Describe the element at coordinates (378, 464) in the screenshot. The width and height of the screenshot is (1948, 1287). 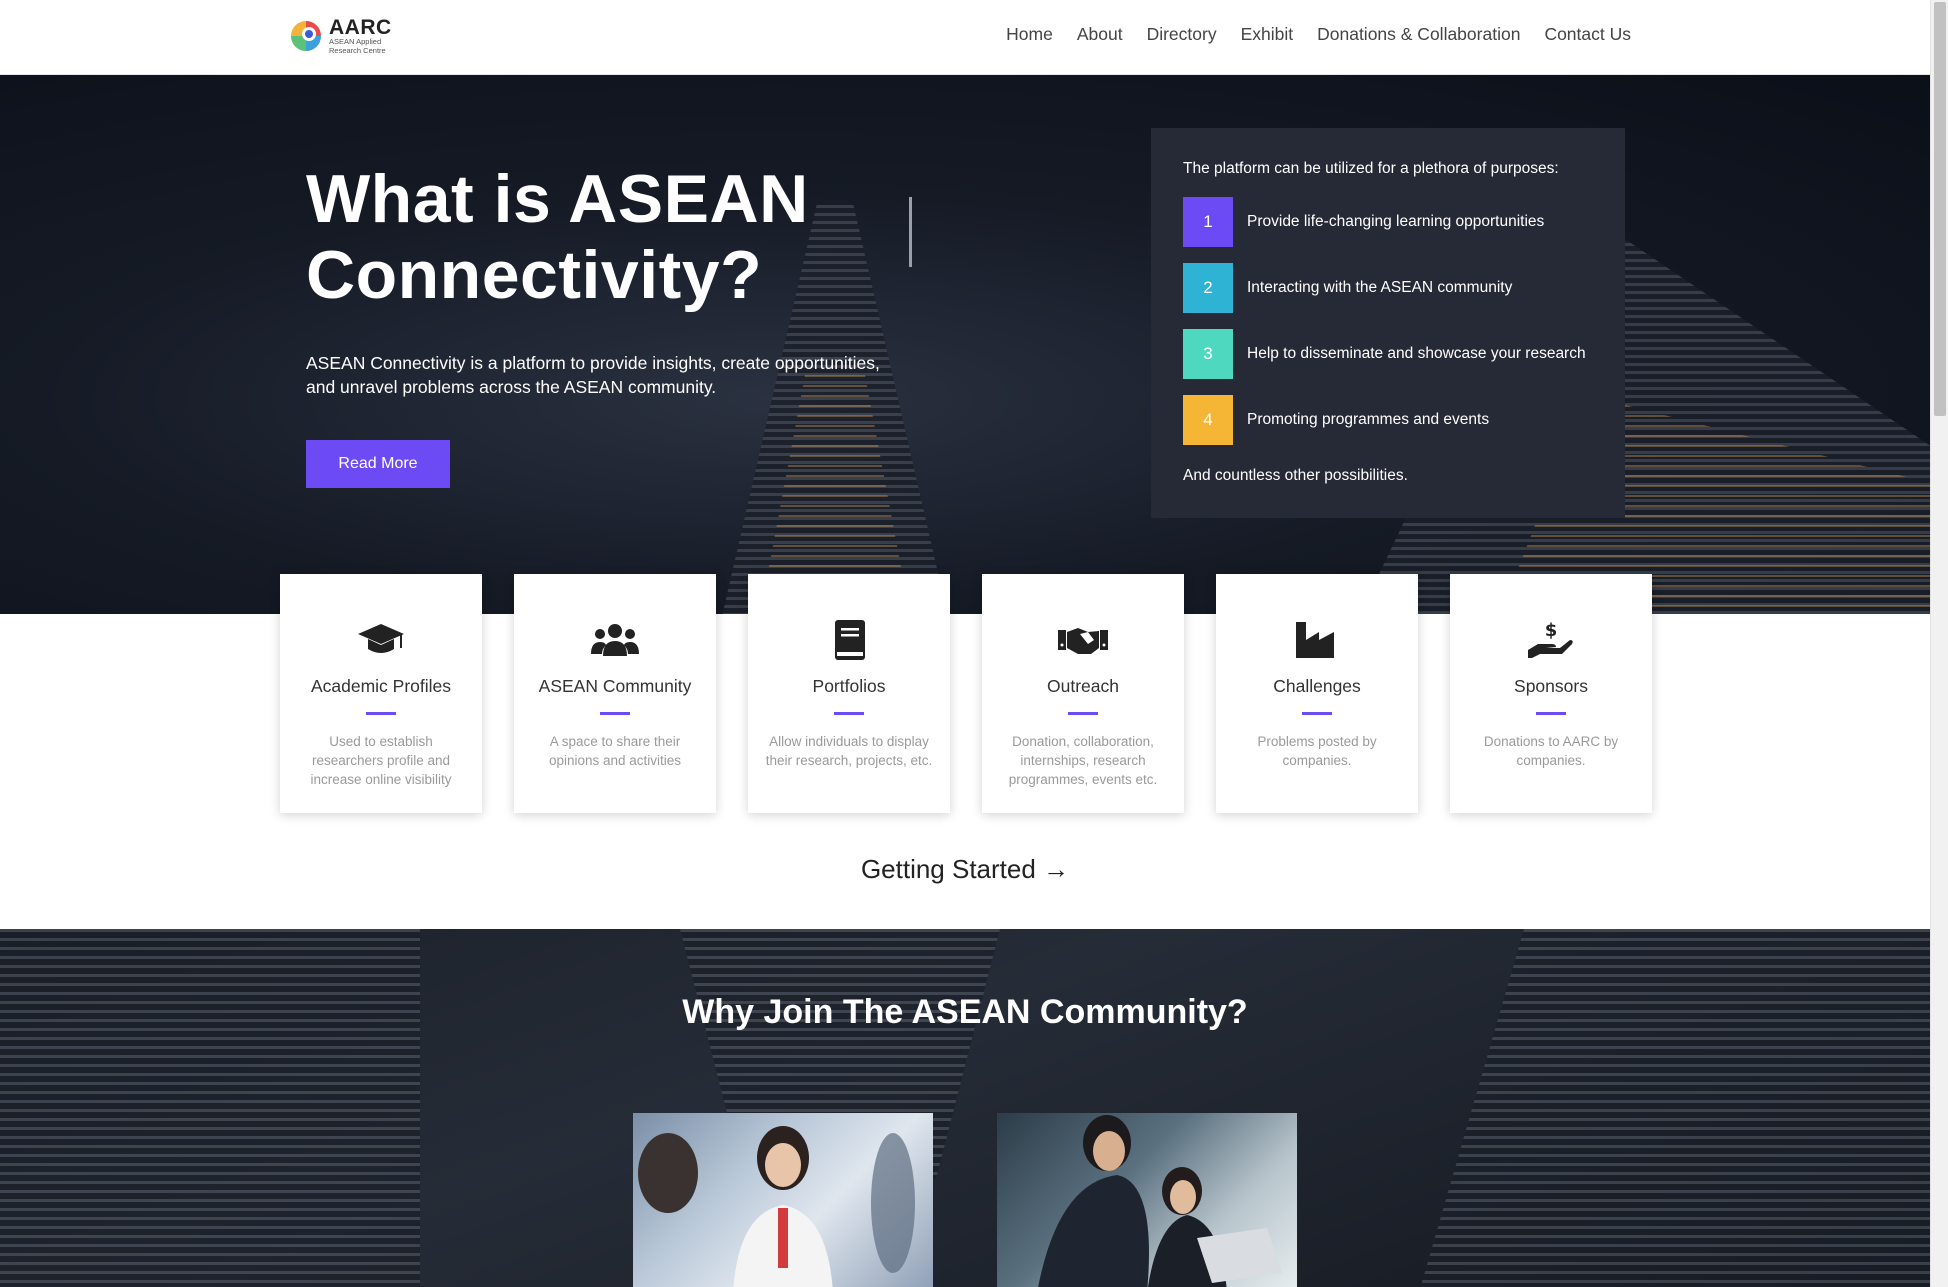
I see `read-more-button: Read More` at that location.